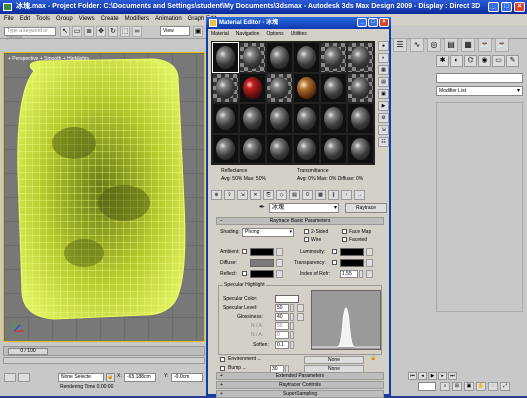 The image size is (527, 398). What do you see at coordinates (334, 360) in the screenshot?
I see `environment-map-button: None` at bounding box center [334, 360].